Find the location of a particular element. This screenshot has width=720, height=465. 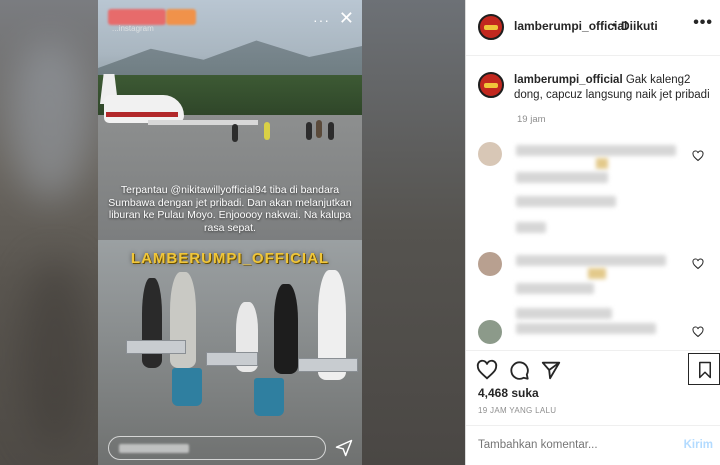

post-username: lamberumpi_official is located at coordinates (570, 26).